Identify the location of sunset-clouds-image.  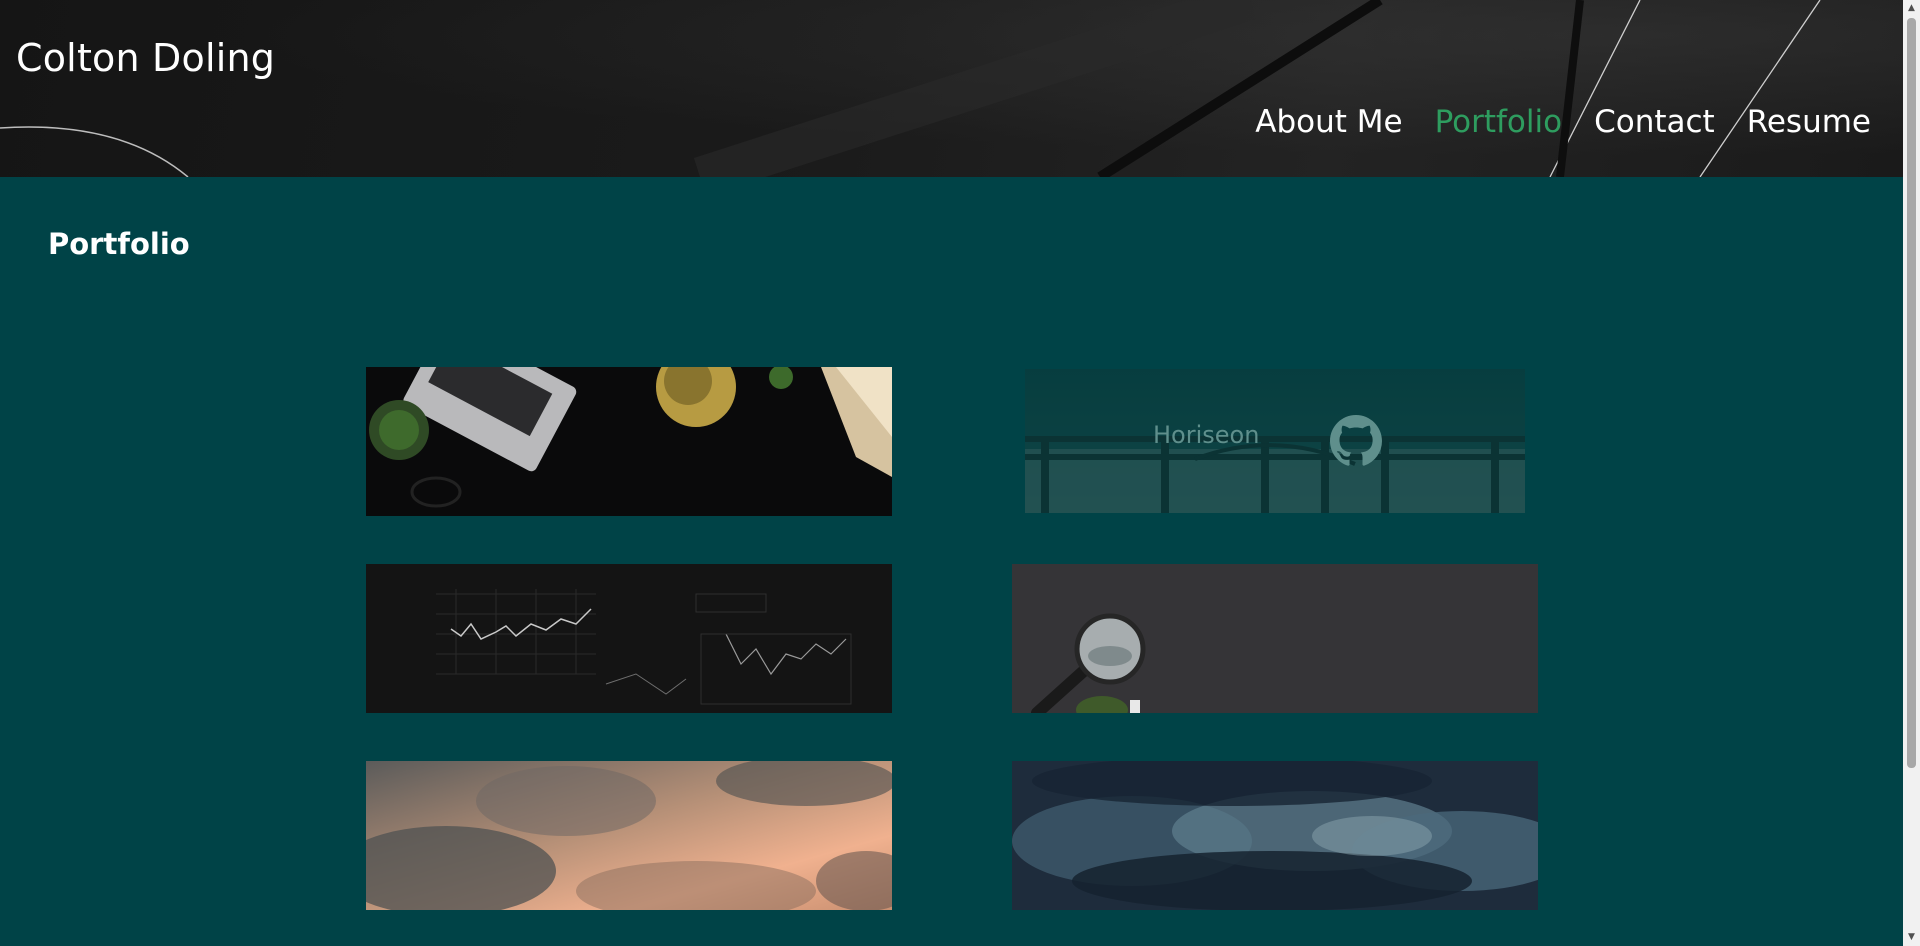
(629, 835).